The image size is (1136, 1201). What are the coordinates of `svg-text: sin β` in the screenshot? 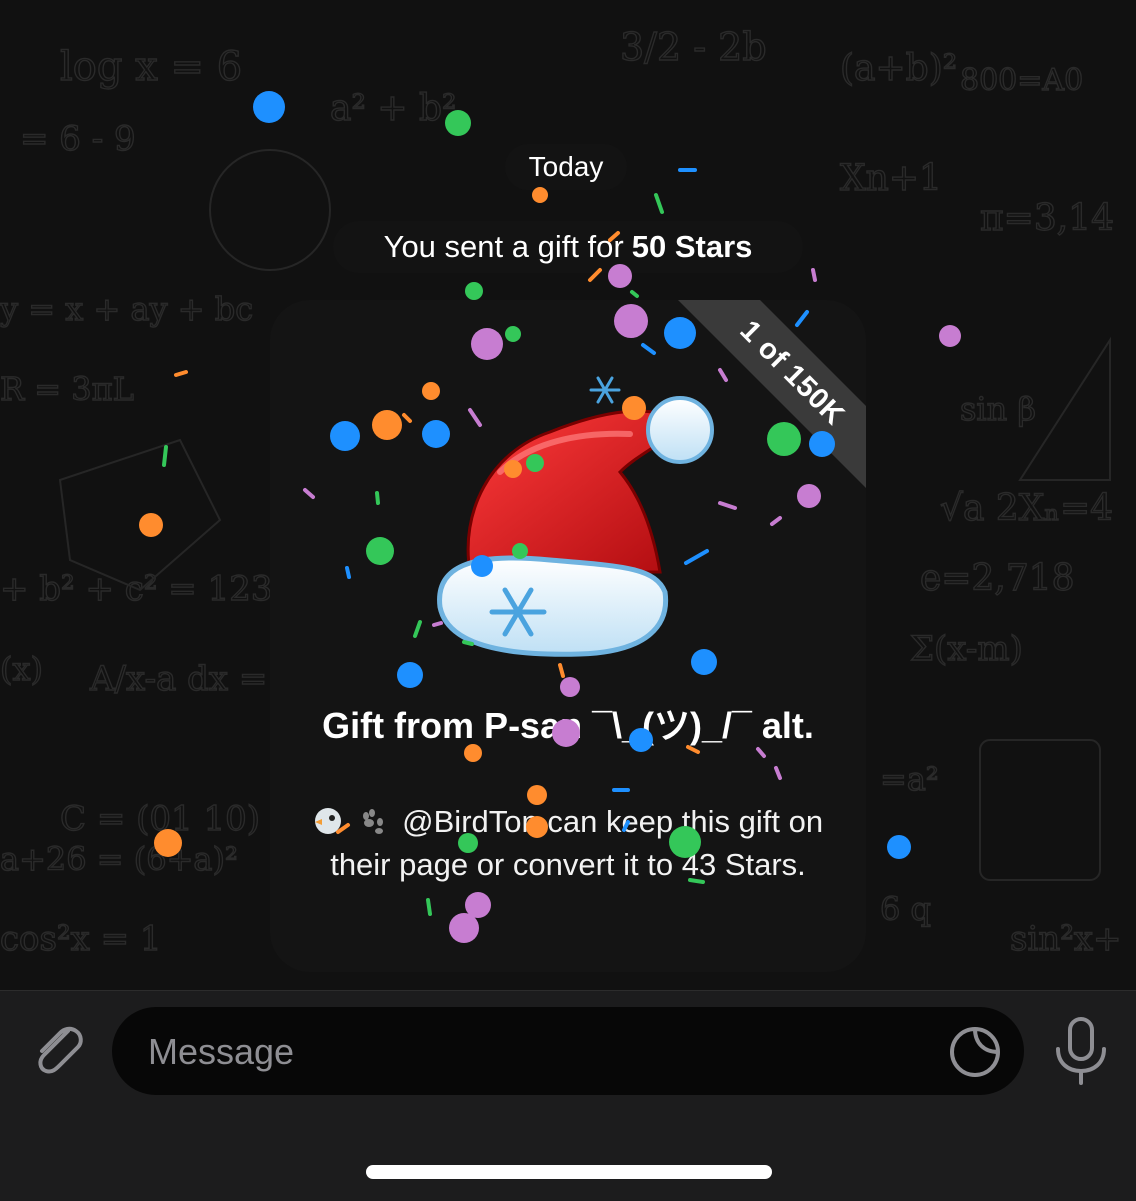 It's located at (998, 409).